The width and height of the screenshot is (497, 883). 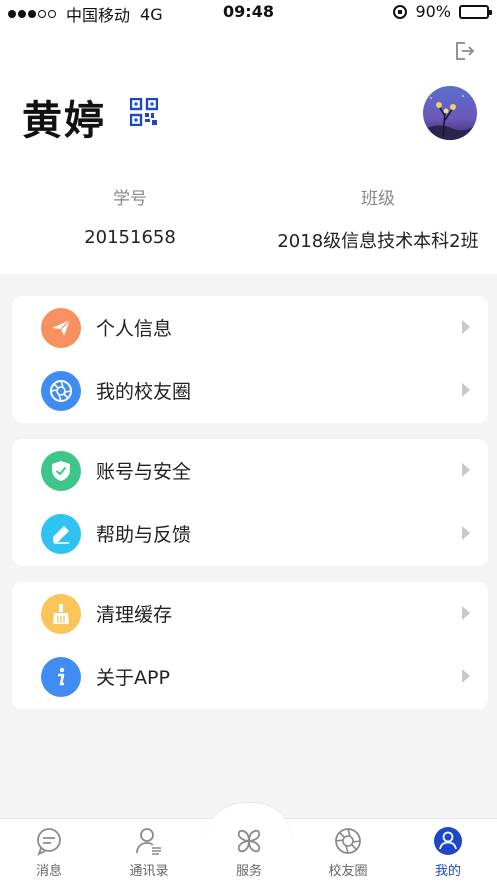 What do you see at coordinates (464, 51) in the screenshot?
I see `logout-icon` at bounding box center [464, 51].